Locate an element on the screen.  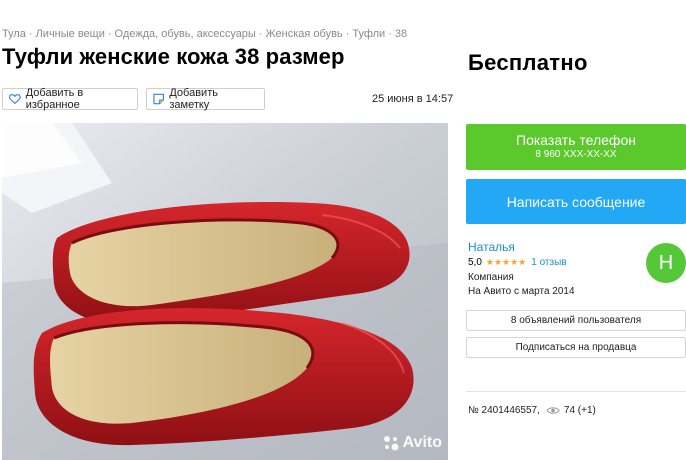
price: Бесплатно is located at coordinates (528, 62).